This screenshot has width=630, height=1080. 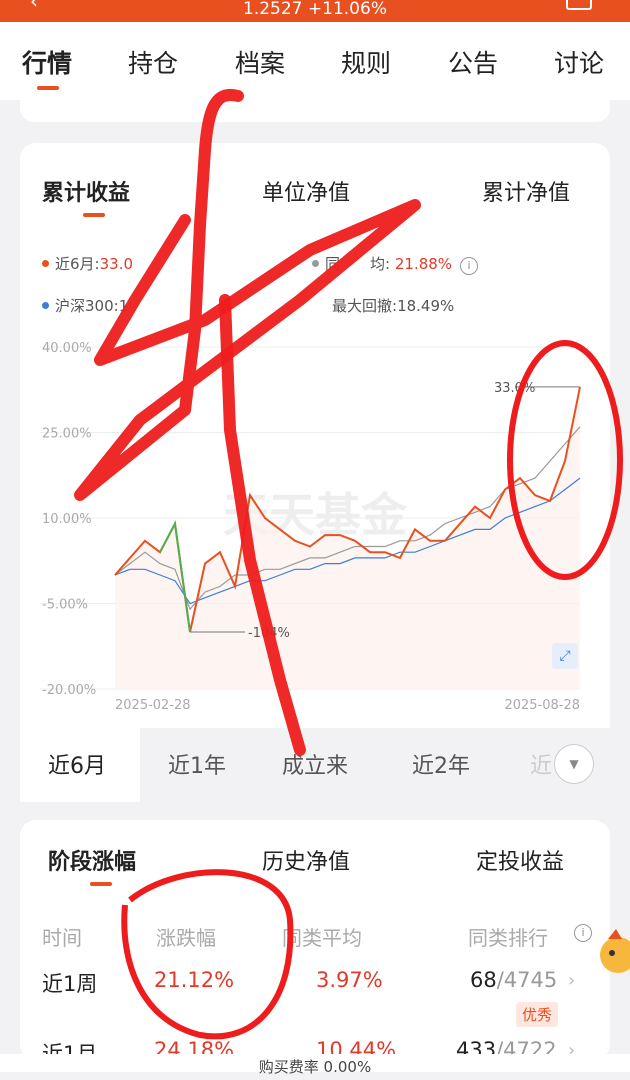 I want to click on tab-market: 行情, so click(x=47, y=62).